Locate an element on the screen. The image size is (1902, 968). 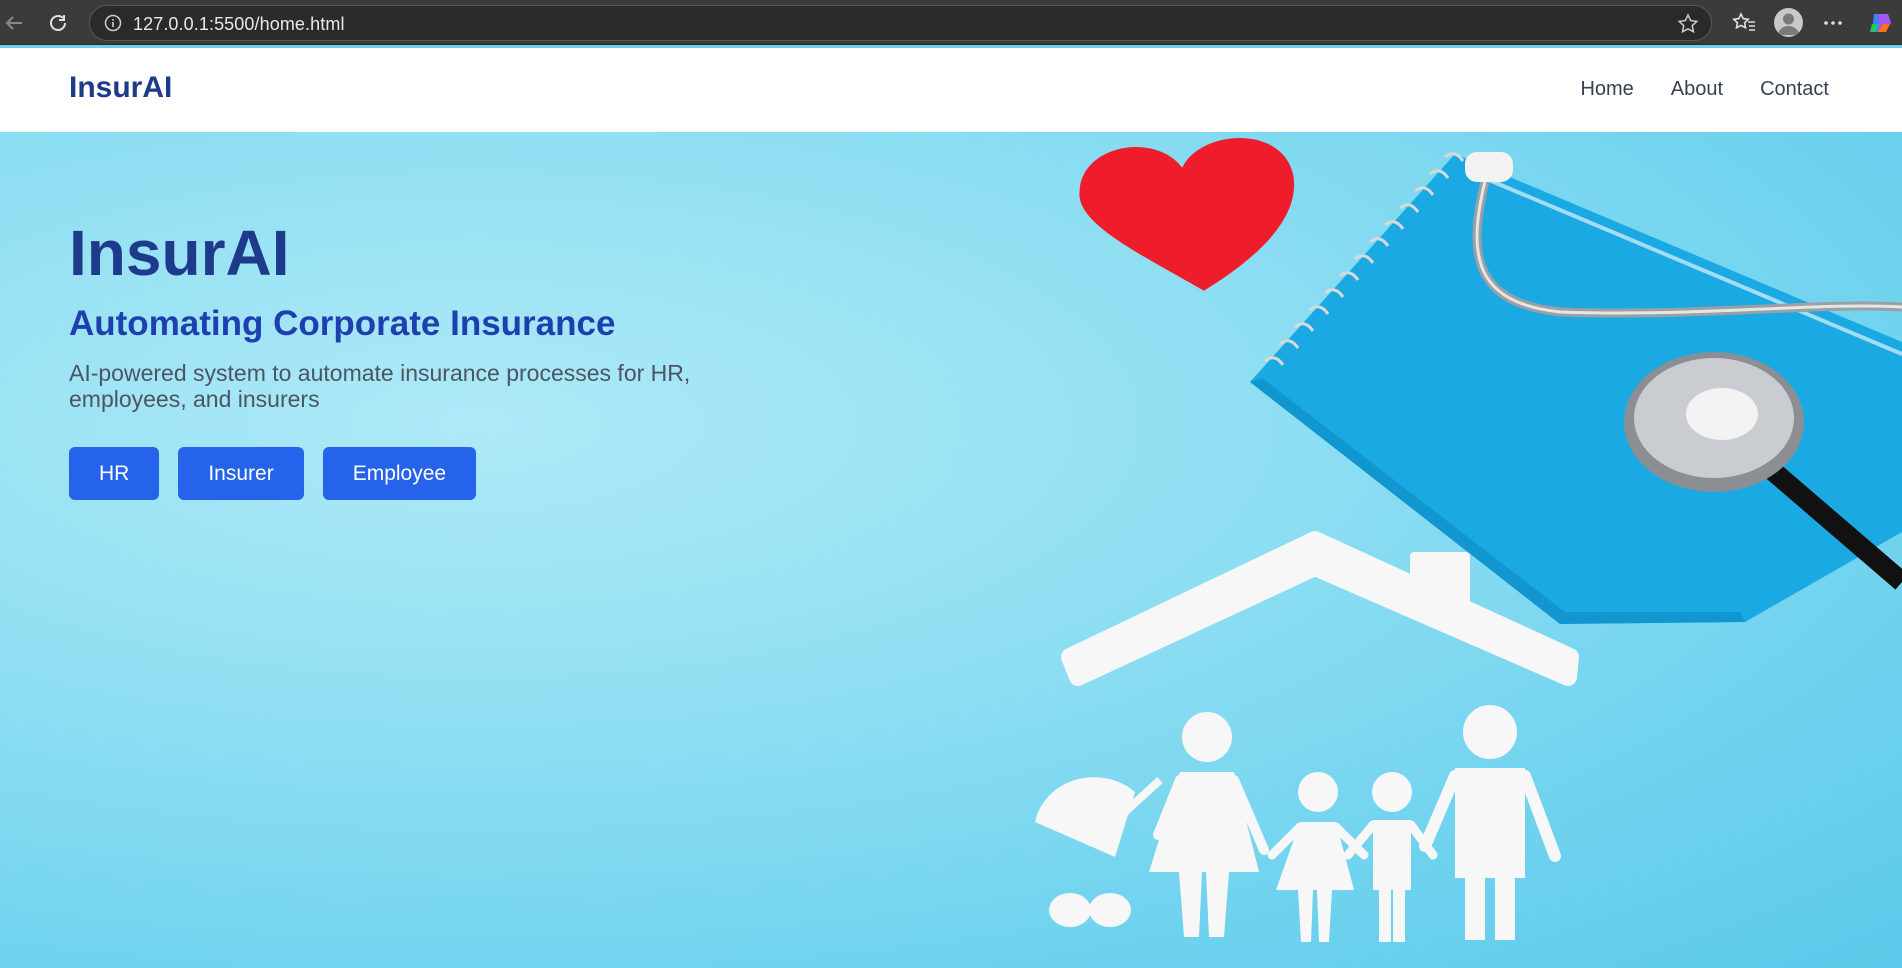
nav-links: Home About Contact is located at coordinates (1704, 89).